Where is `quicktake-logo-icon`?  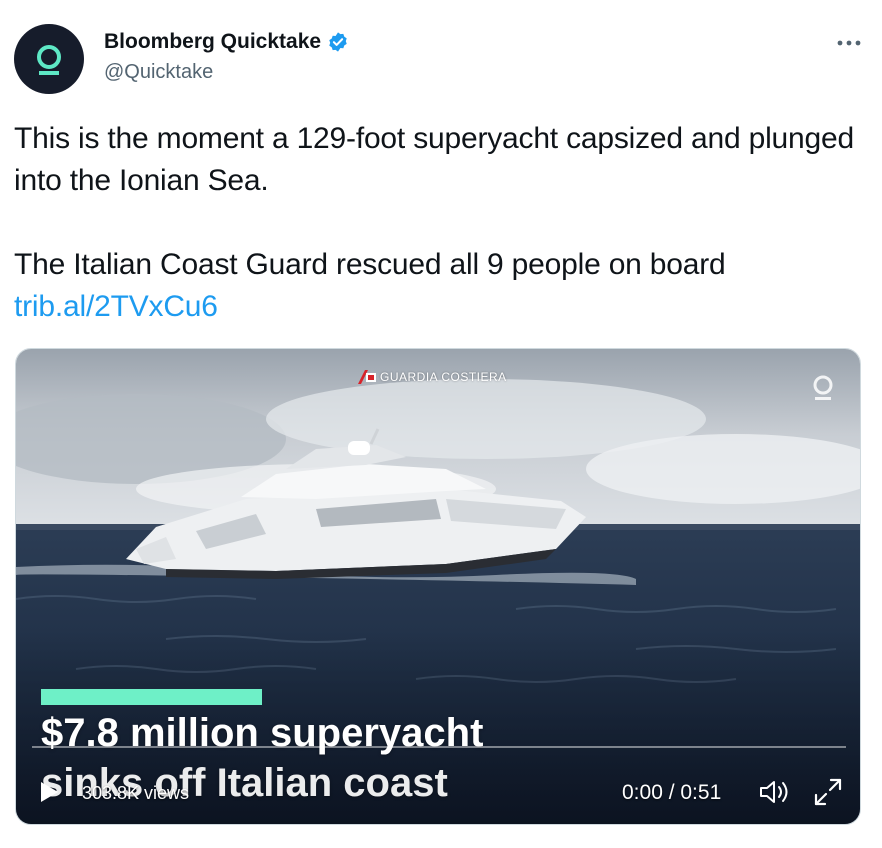 quicktake-logo-icon is located at coordinates (49, 60).